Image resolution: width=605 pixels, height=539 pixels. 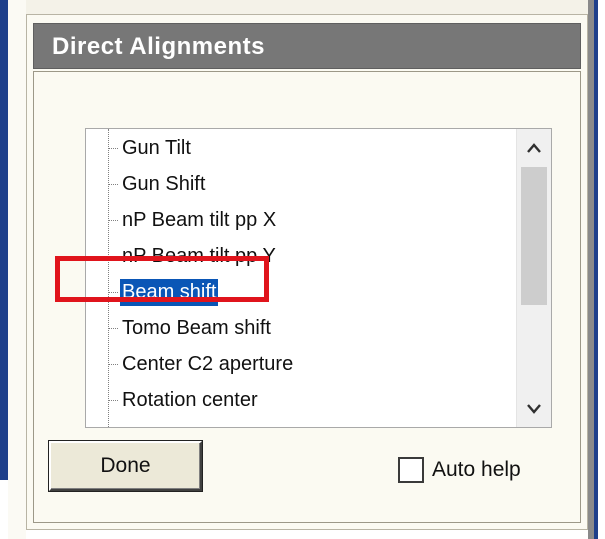 I want to click on tree-item-label: Gun Tilt, so click(x=156, y=148).